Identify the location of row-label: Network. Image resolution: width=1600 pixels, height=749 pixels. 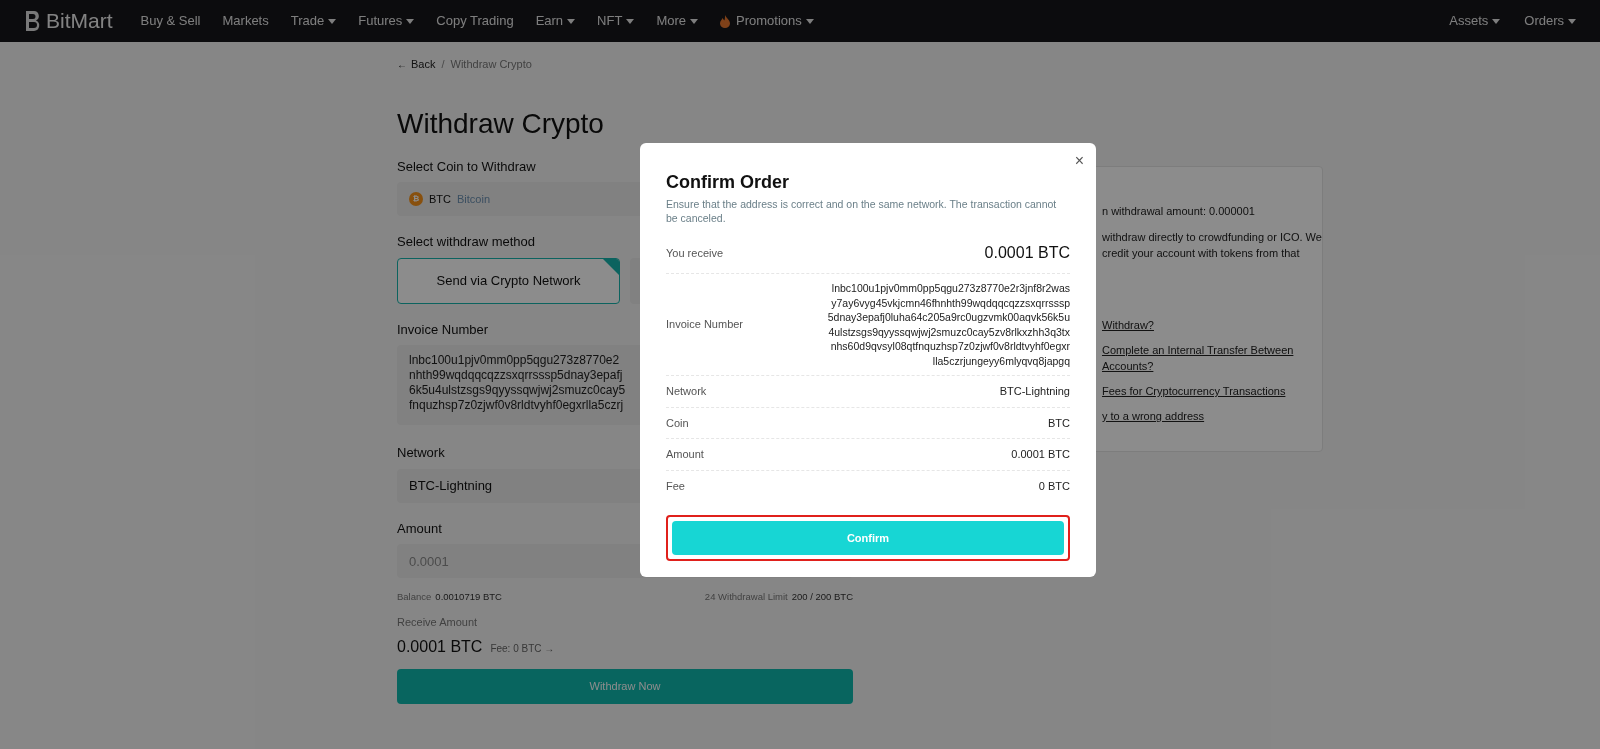
(686, 391).